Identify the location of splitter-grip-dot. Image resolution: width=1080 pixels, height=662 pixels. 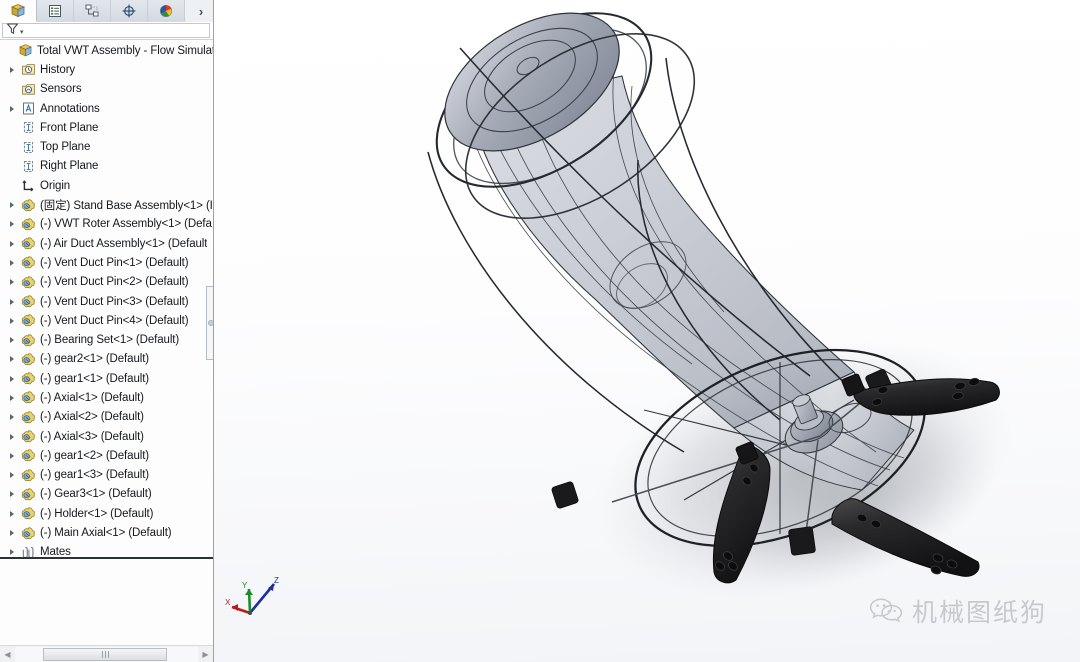
(210, 323).